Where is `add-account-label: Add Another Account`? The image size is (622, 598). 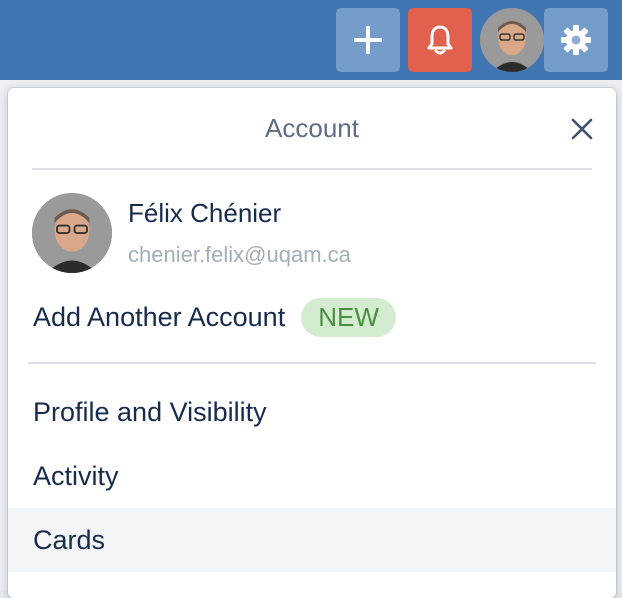
add-account-label: Add Another Account is located at coordinates (159, 316).